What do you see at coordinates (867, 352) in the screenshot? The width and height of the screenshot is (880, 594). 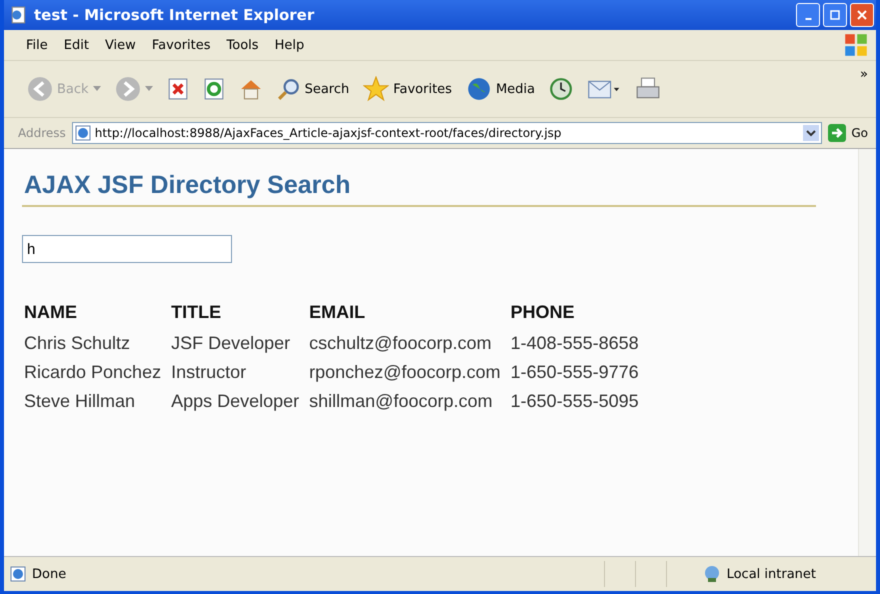 I see `scrollbar` at bounding box center [867, 352].